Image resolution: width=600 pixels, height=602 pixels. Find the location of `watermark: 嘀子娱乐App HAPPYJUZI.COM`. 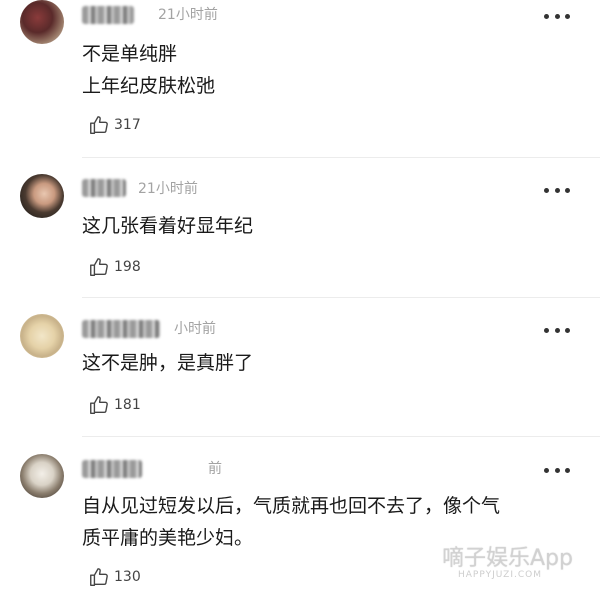

watermark: 嘀子娱乐App HAPPYJUZI.COM is located at coordinates (518, 565).